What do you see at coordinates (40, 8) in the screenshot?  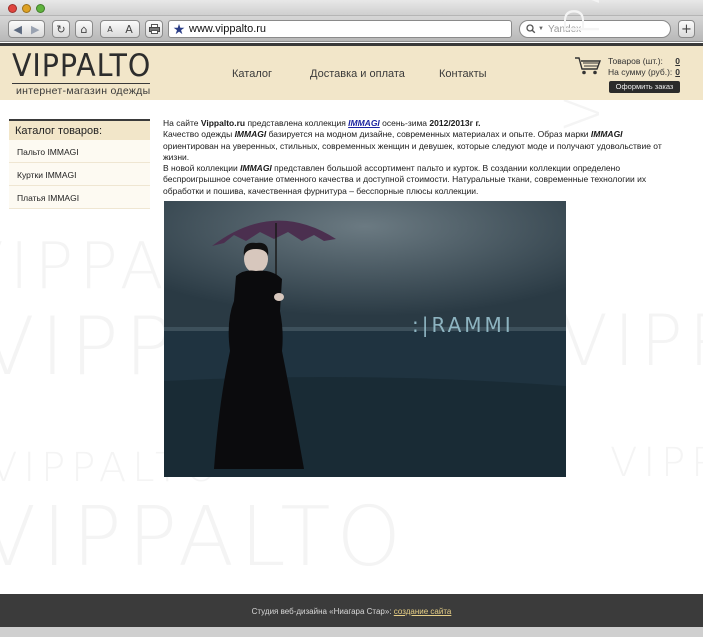 I see `zoom-window-button` at bounding box center [40, 8].